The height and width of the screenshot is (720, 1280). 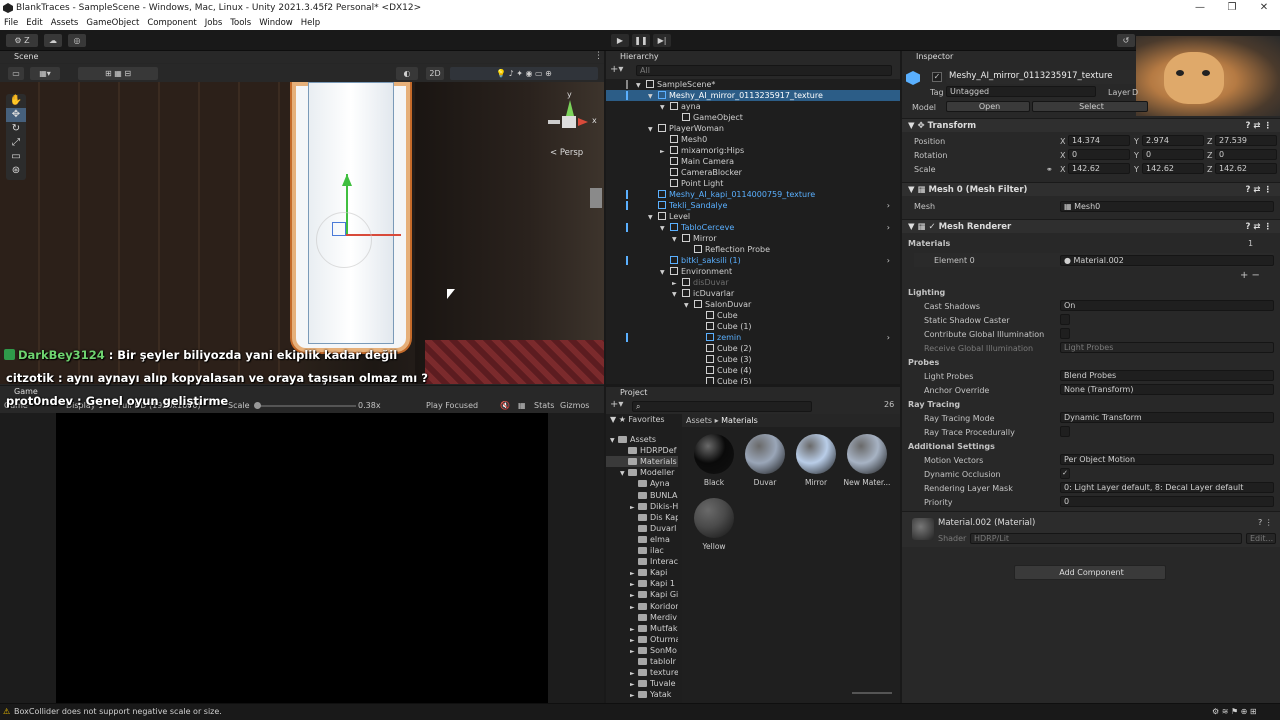 What do you see at coordinates (753, 304) in the screenshot?
I see `hierarchy-item: ▼ SalonDuvar` at bounding box center [753, 304].